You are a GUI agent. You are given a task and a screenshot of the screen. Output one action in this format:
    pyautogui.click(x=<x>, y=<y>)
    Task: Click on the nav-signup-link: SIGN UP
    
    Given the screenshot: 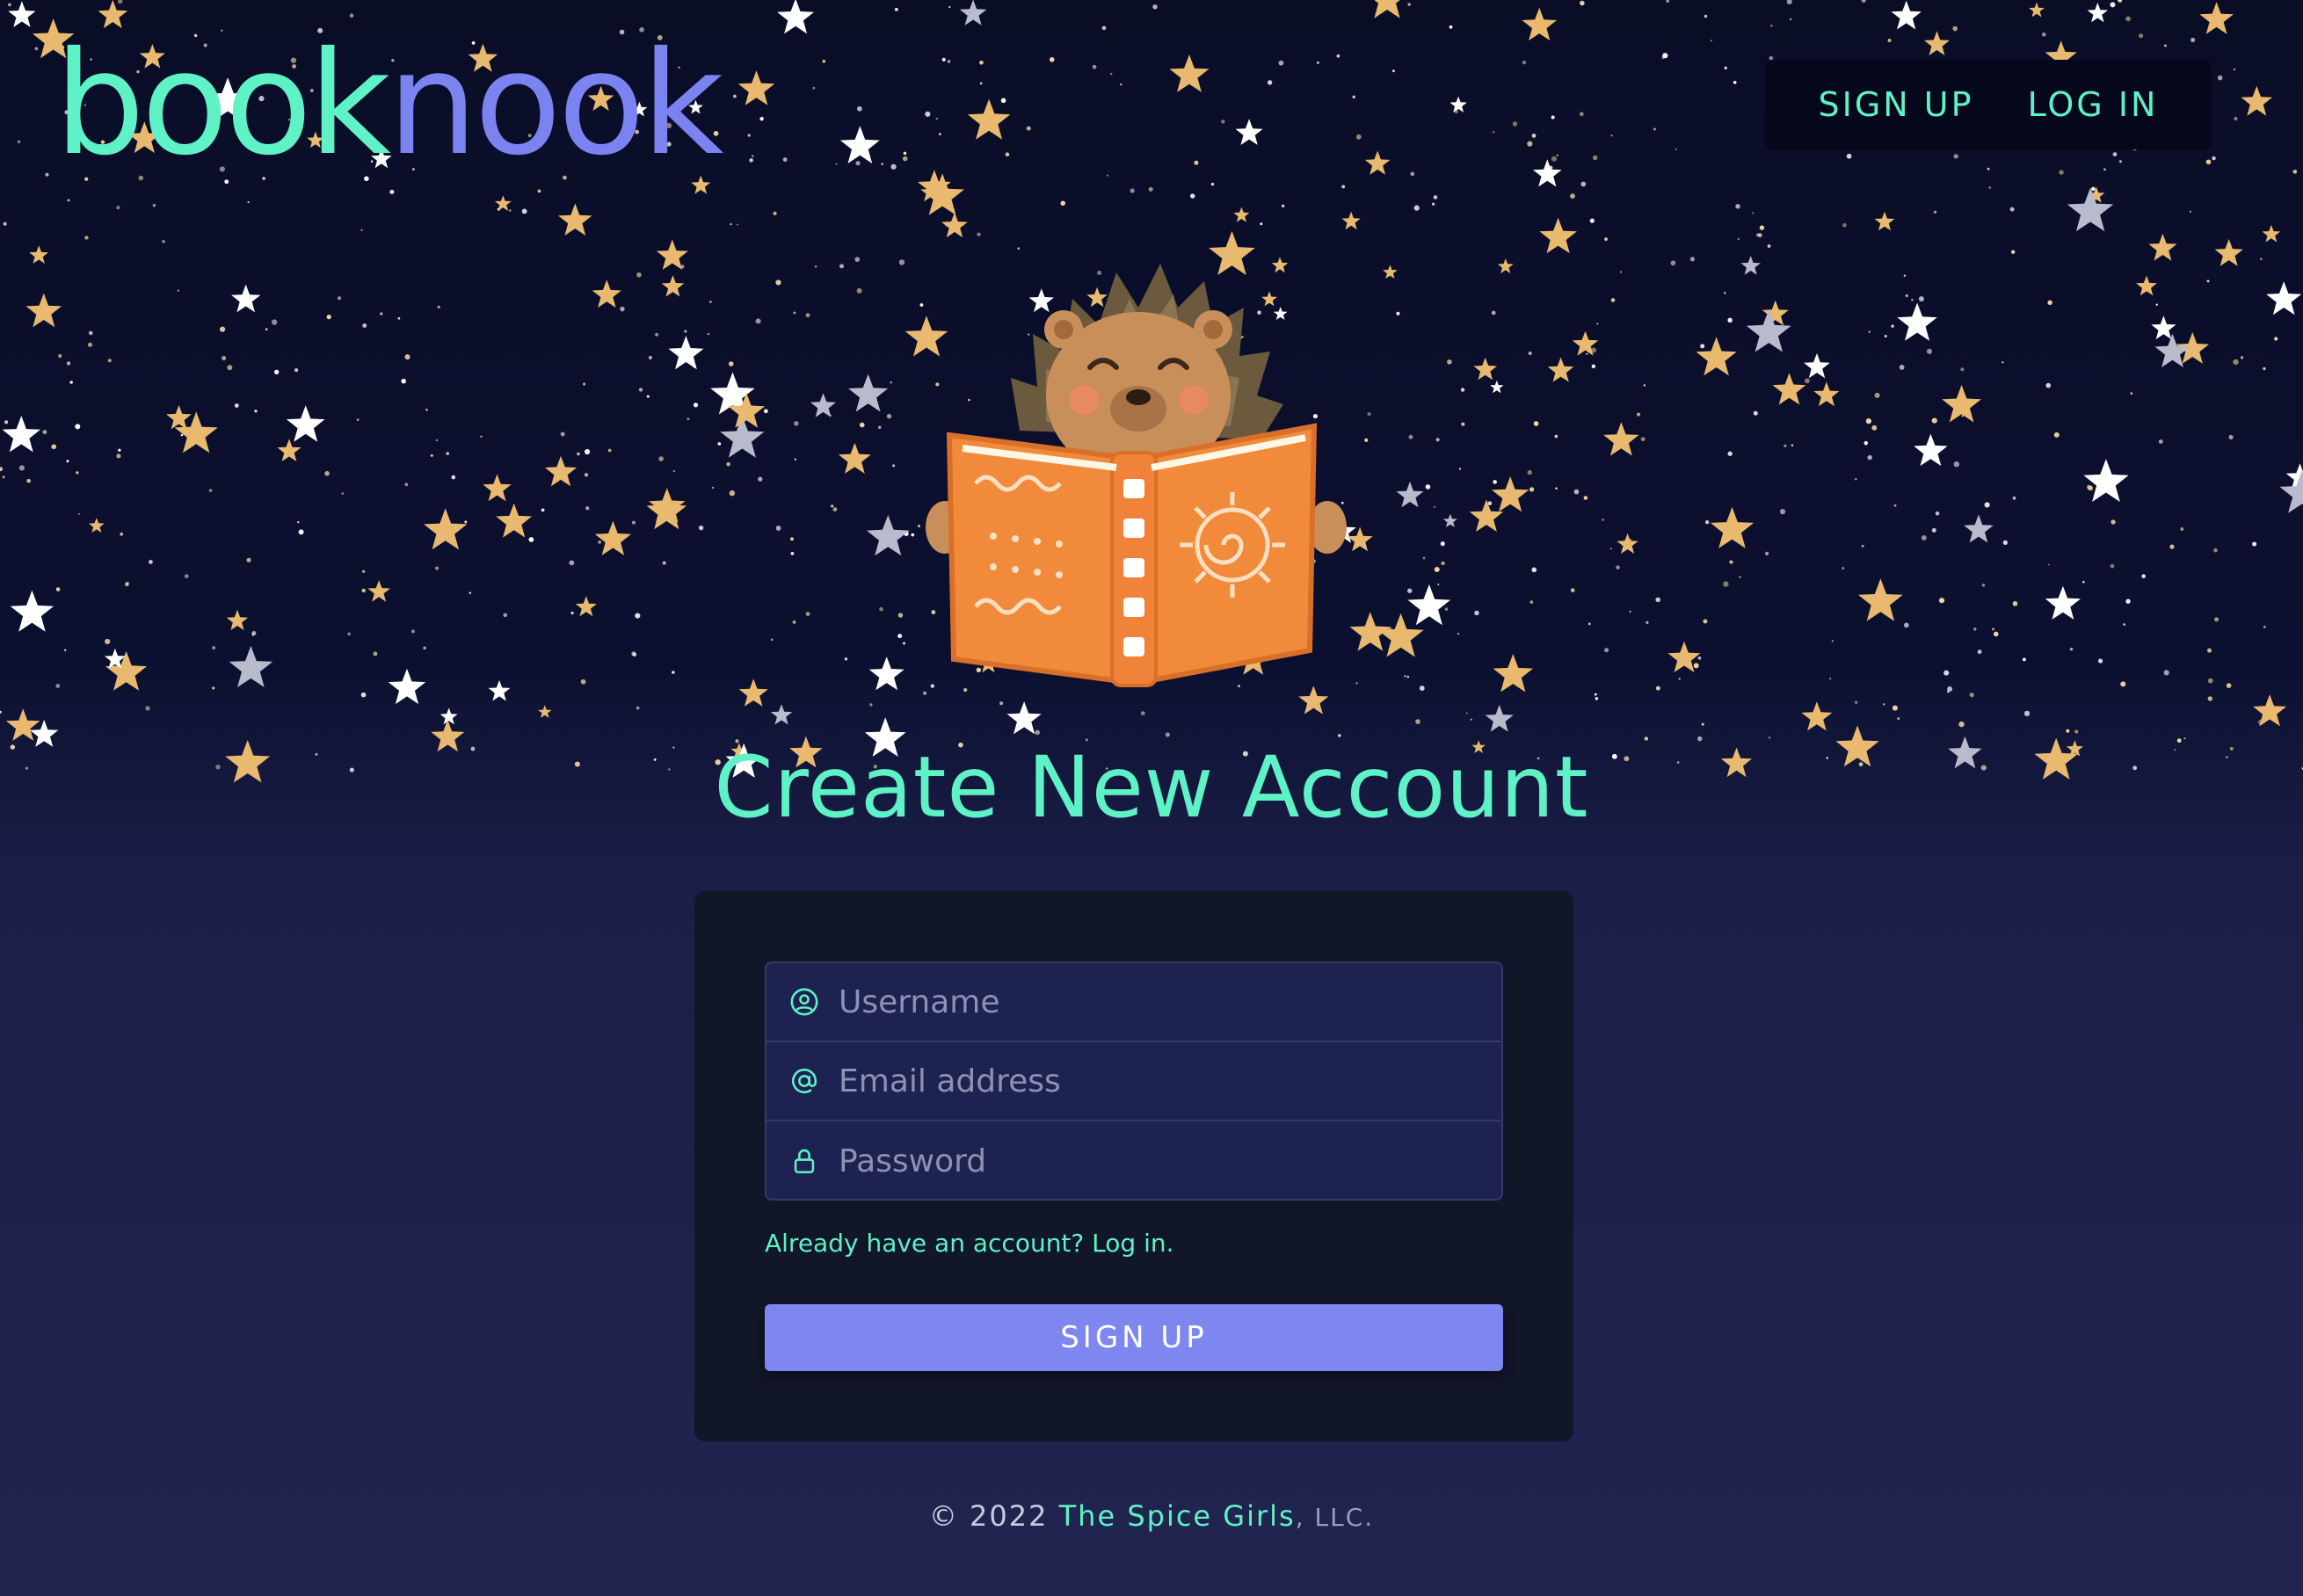 What is the action you would take?
    pyautogui.click(x=1896, y=104)
    